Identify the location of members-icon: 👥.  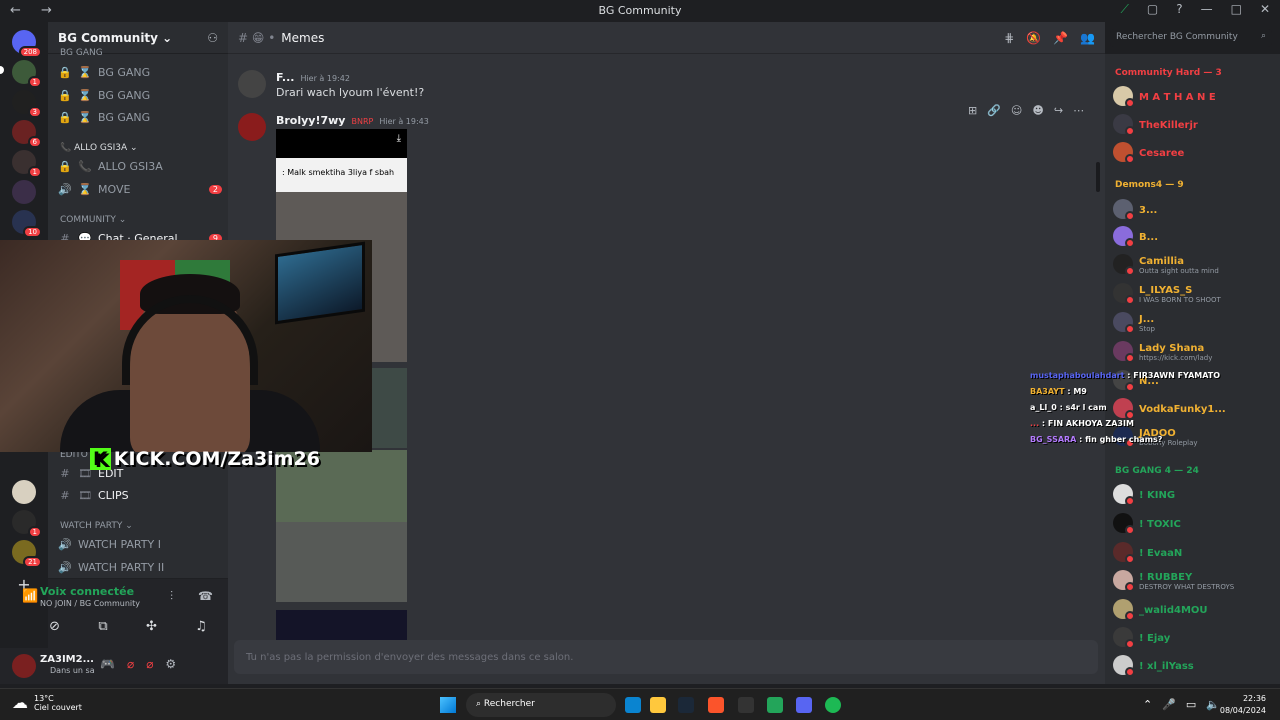
(1087, 38).